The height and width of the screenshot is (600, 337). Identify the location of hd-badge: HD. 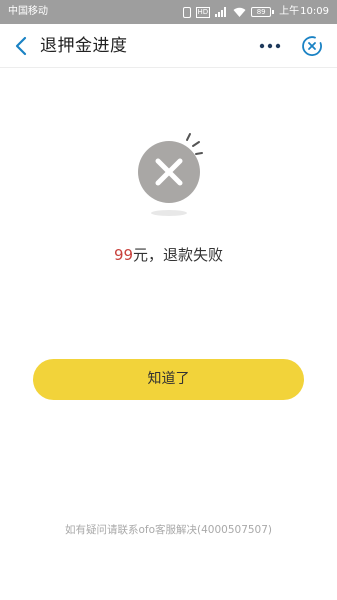
(203, 12).